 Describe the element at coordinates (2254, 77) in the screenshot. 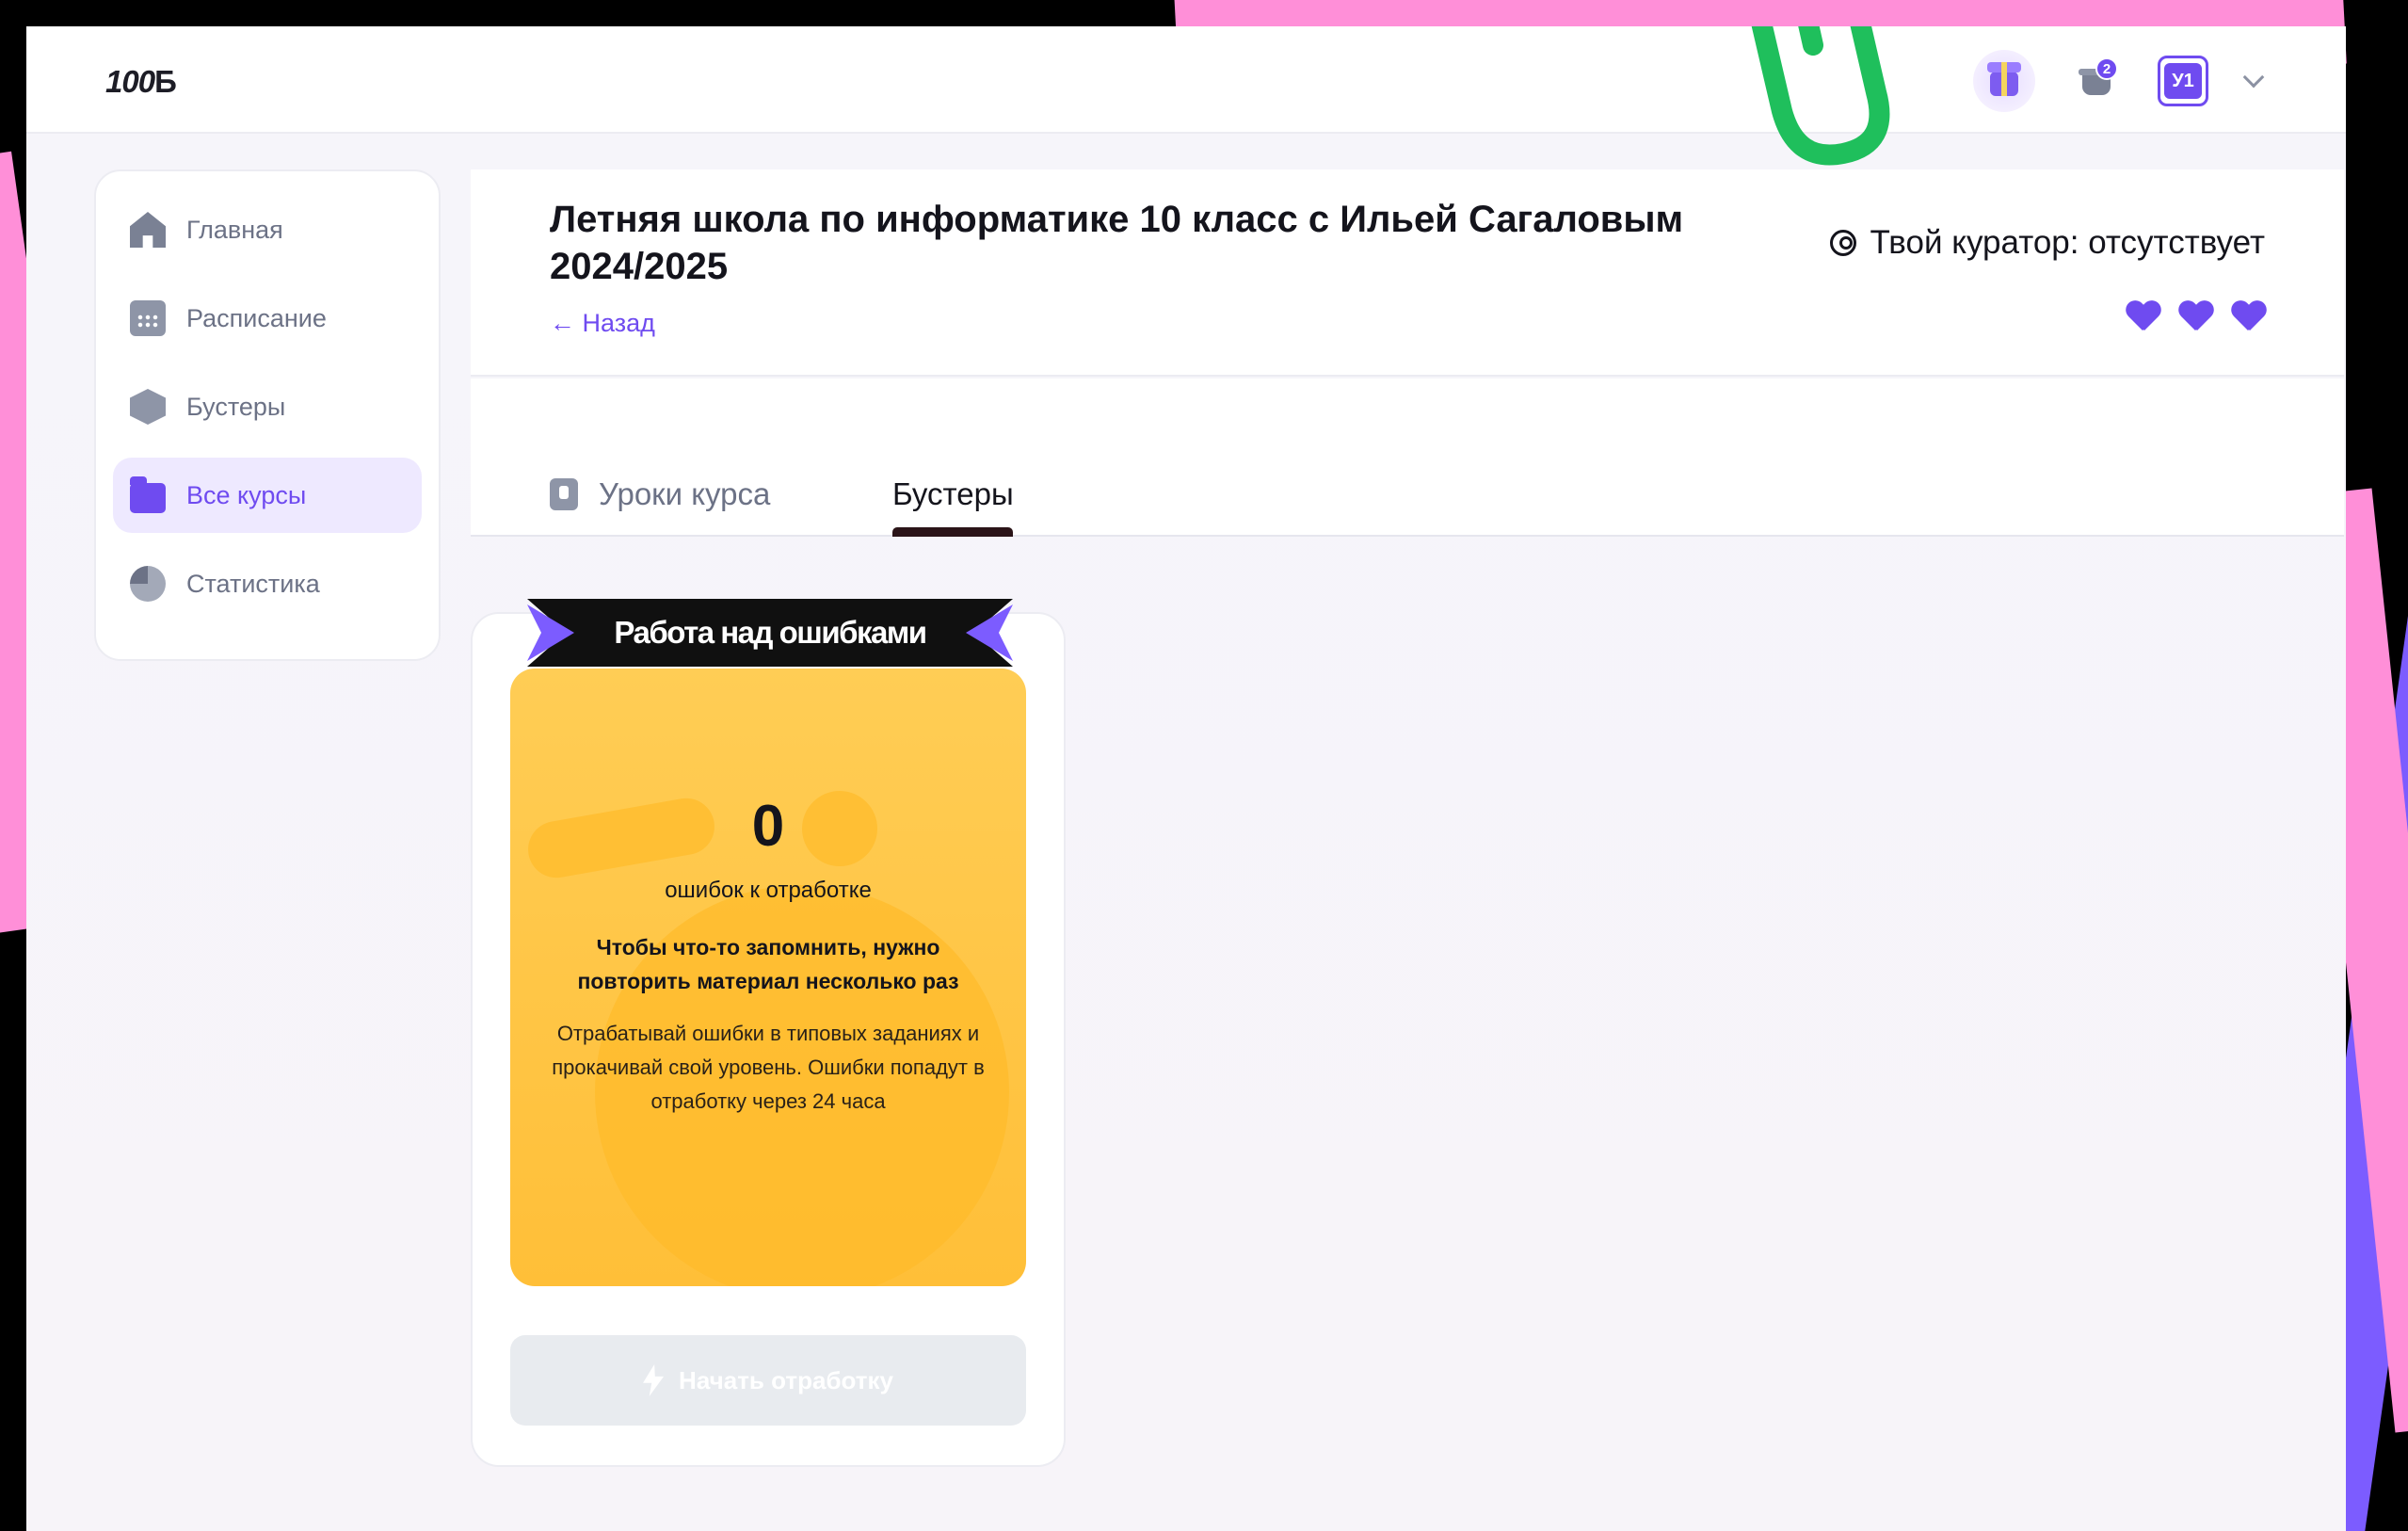

I see `chevron-down-icon` at that location.